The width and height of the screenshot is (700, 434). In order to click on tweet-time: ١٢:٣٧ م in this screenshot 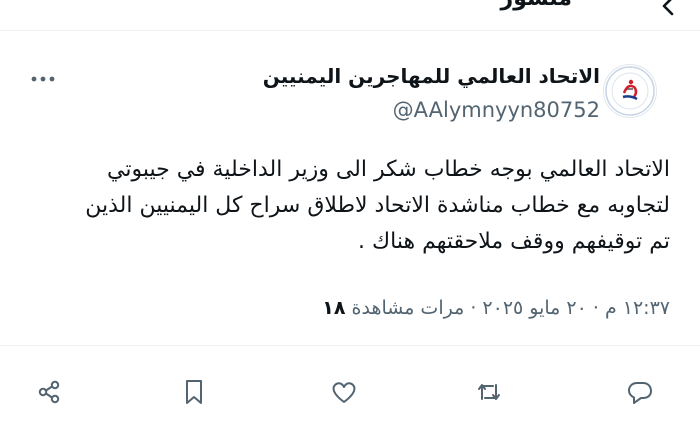, I will do `click(637, 308)`.